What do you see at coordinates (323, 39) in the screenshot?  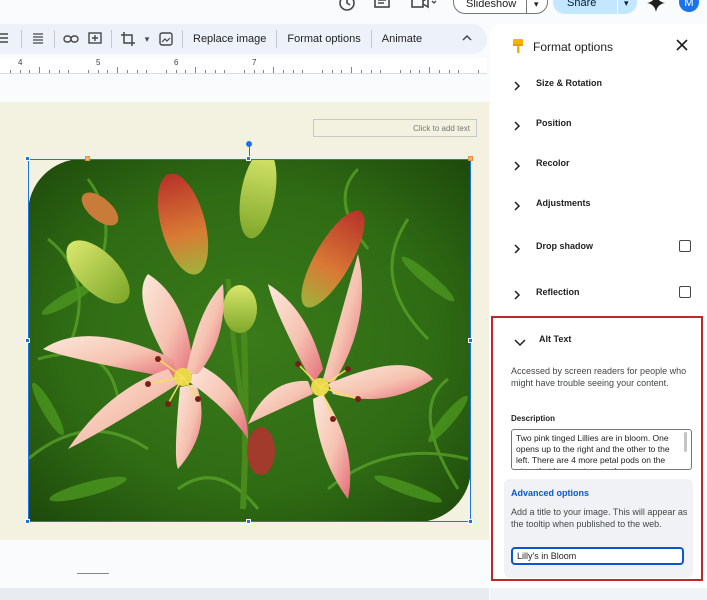 I see `format-options-button: Format options` at bounding box center [323, 39].